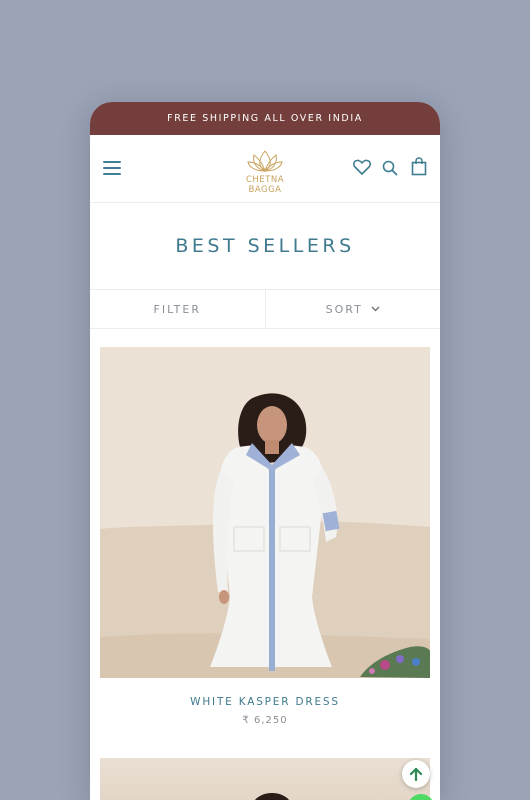 This screenshot has width=530, height=800. Describe the element at coordinates (375, 309) in the screenshot. I see `chevron-down-icon` at that location.